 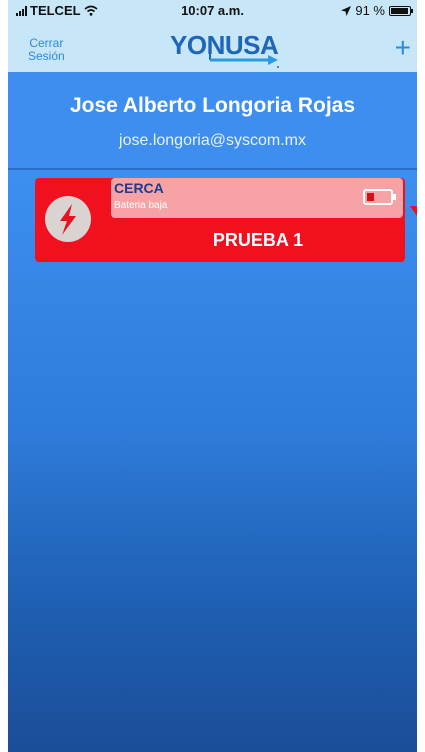 I want to click on alert-marker-icon, so click(x=413, y=211).